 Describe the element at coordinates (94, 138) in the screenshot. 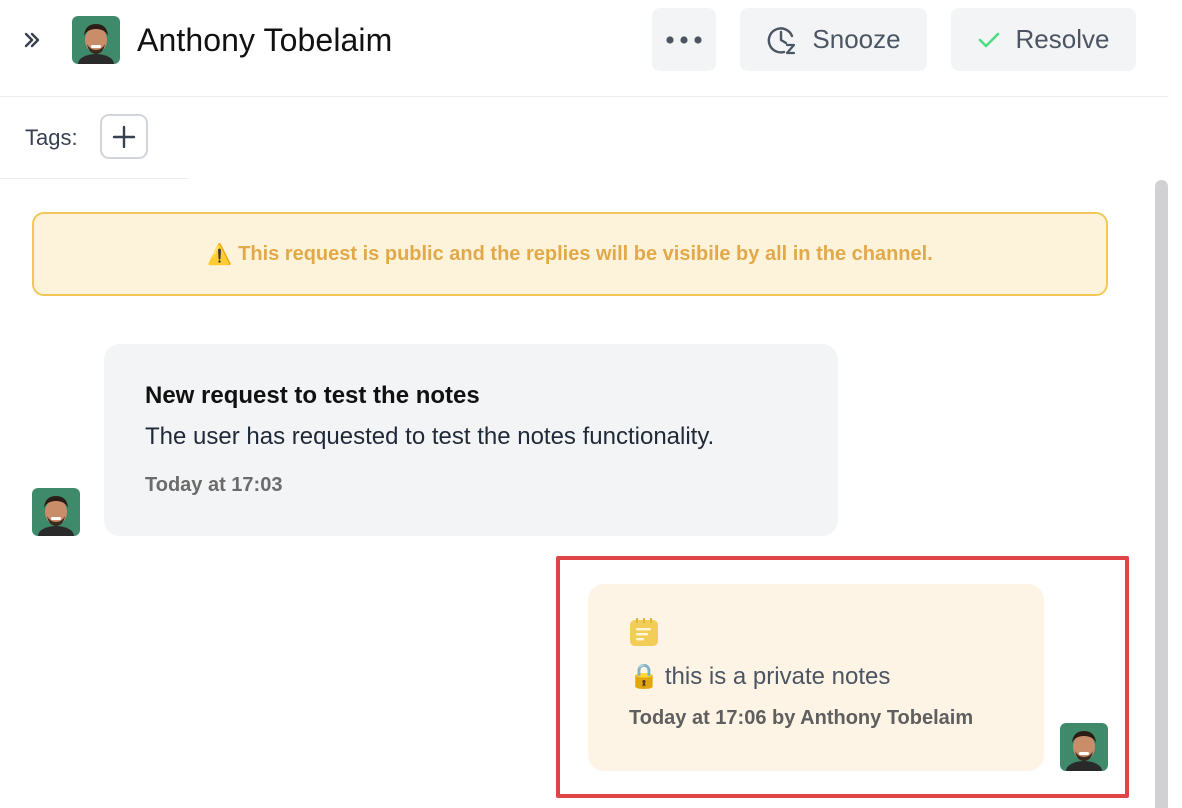

I see `tags-section: Tags:` at that location.